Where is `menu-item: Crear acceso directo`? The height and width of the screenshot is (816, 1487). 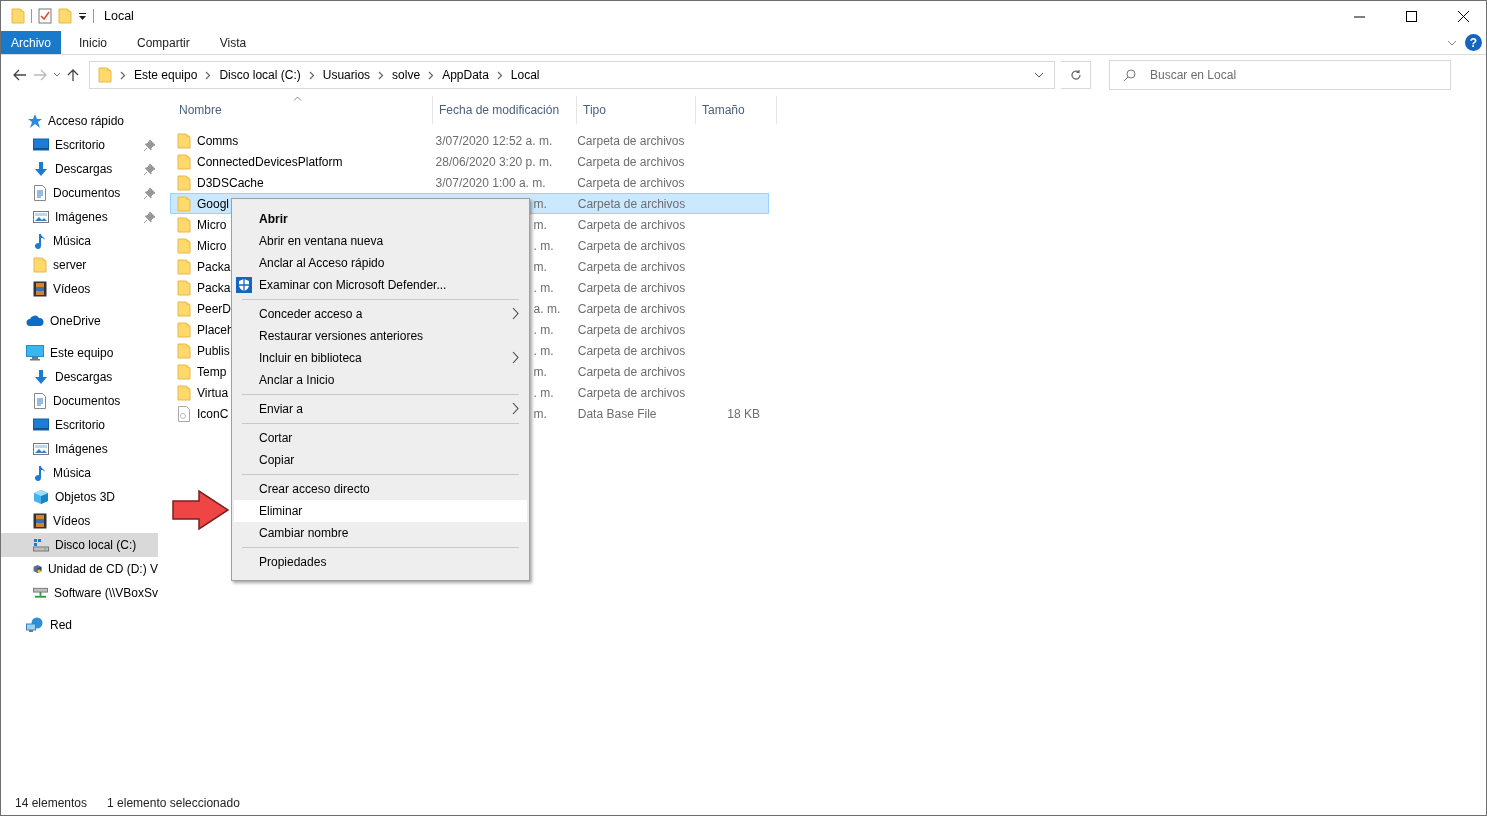
menu-item: Crear acceso directo is located at coordinates (380, 489).